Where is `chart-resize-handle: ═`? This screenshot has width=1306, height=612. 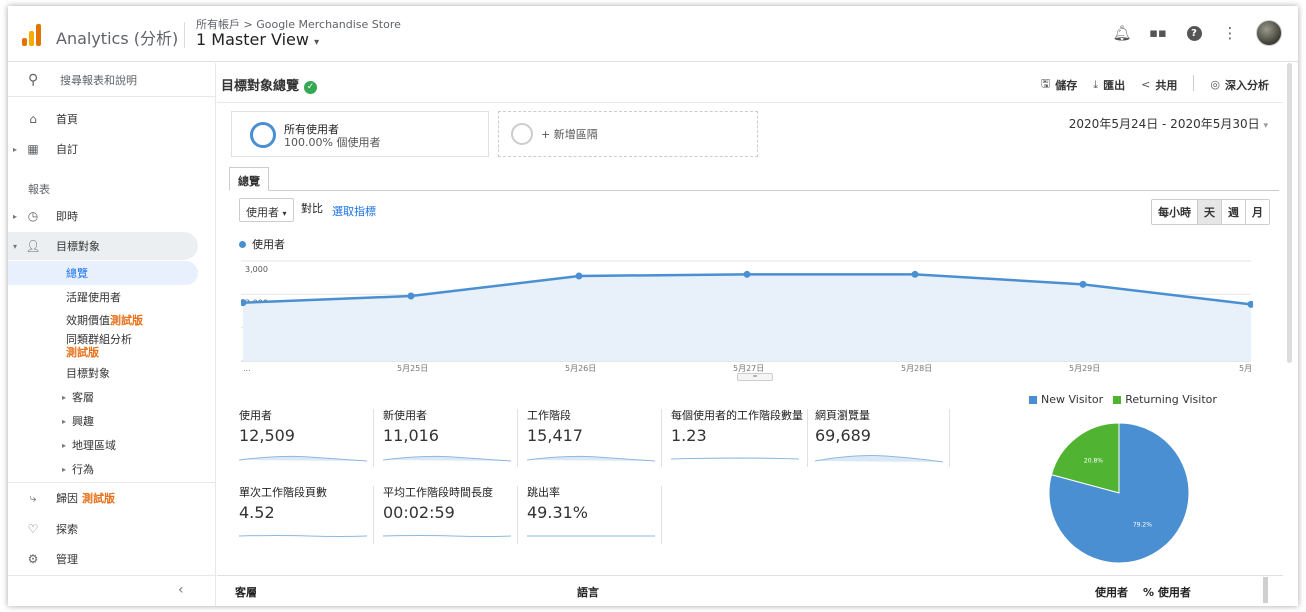 chart-resize-handle: ═ is located at coordinates (755, 377).